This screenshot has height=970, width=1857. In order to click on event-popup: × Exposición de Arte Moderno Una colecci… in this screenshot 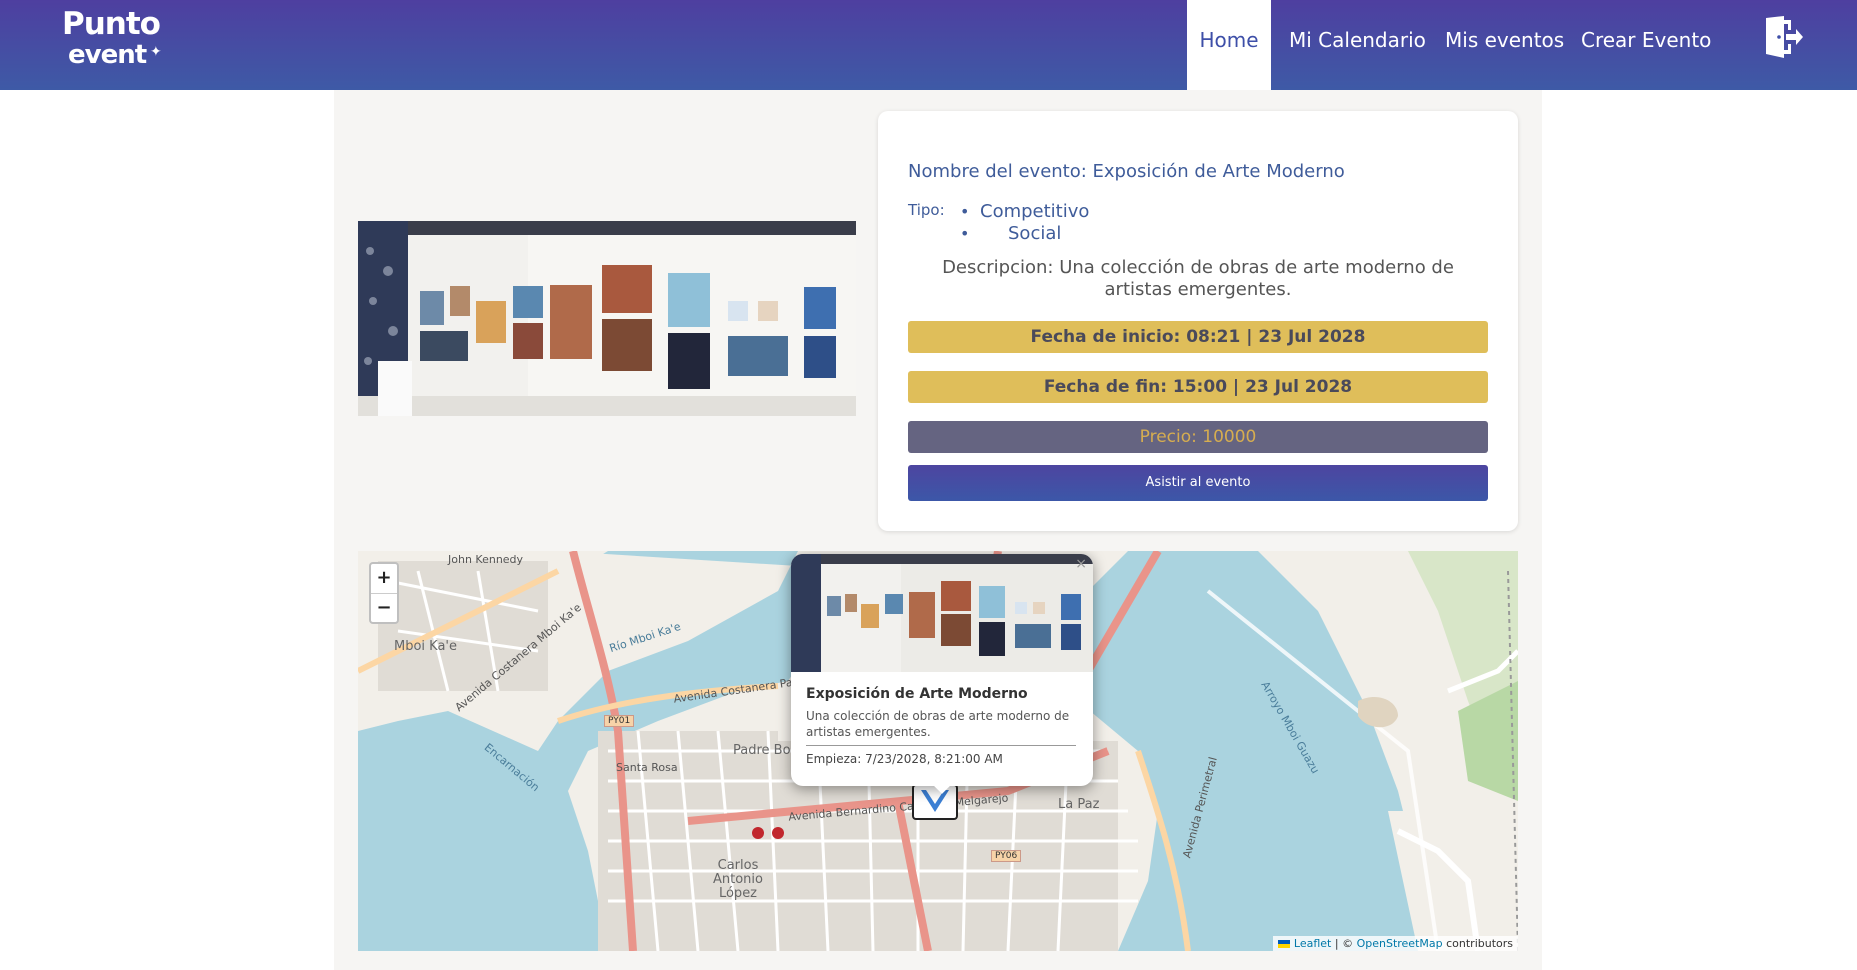, I will do `click(942, 670)`.